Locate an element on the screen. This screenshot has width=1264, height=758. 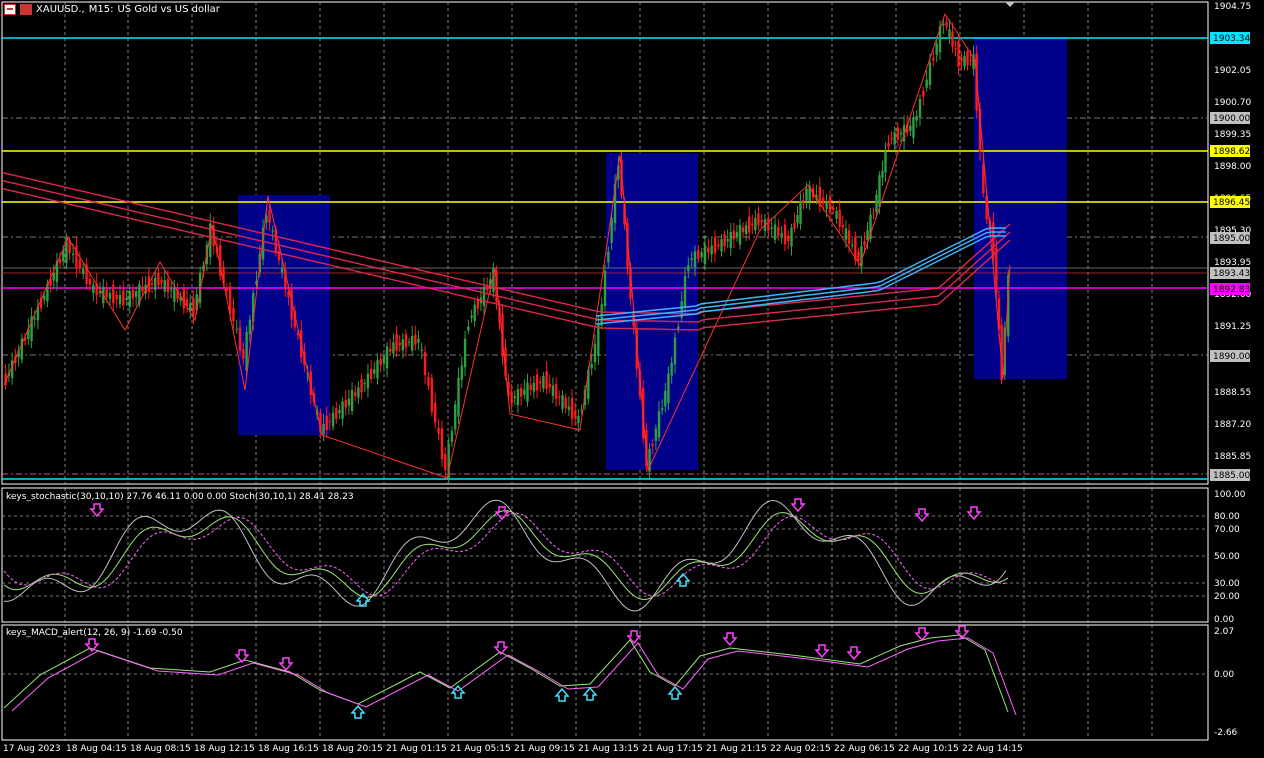
price-label: 1898.62 is located at coordinates (1231, 152).